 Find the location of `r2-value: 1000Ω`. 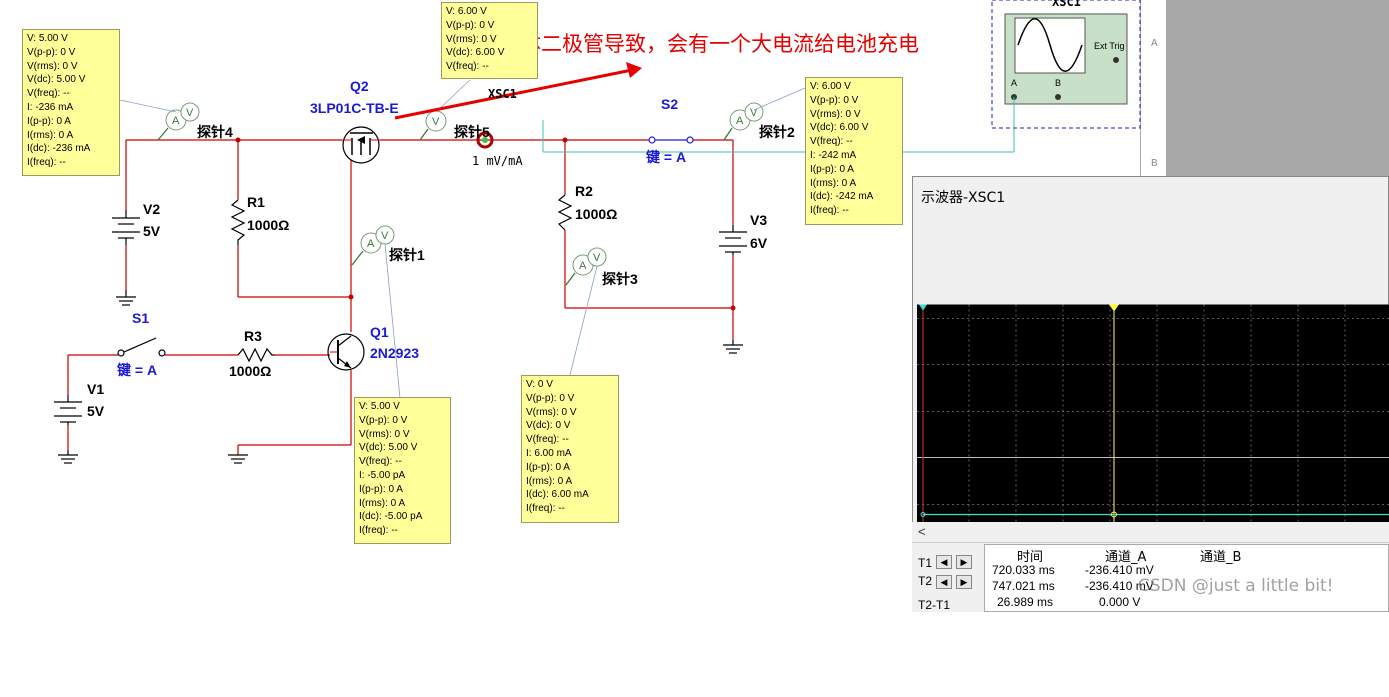

r2-value: 1000Ω is located at coordinates (596, 214).